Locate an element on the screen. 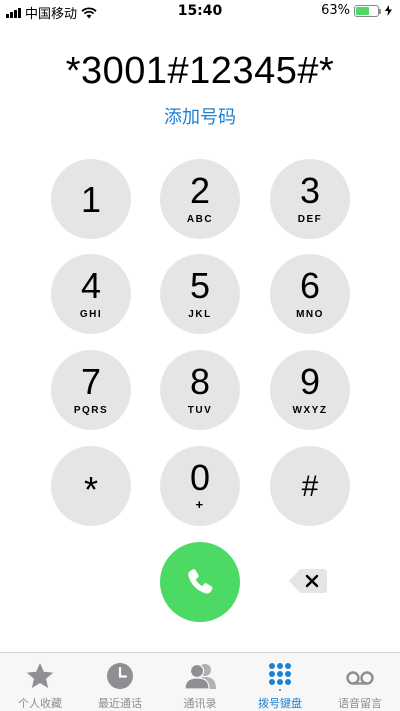 Image resolution: width=400 pixels, height=711 pixels. key-0: 0 + is located at coordinates (200, 486).